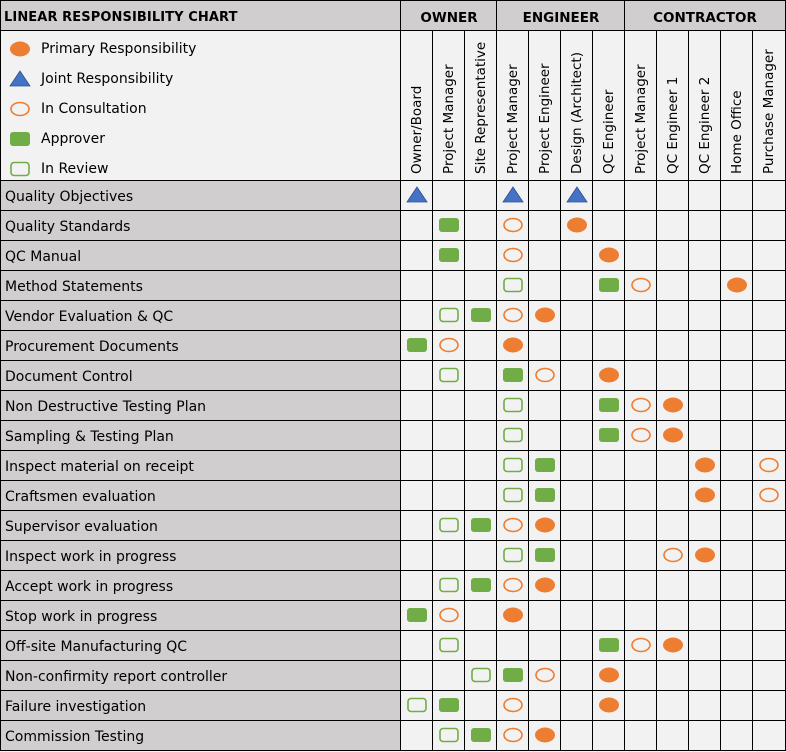 This screenshot has width=786, height=752. I want to click on task-label: Procurement Documents, so click(92, 347).